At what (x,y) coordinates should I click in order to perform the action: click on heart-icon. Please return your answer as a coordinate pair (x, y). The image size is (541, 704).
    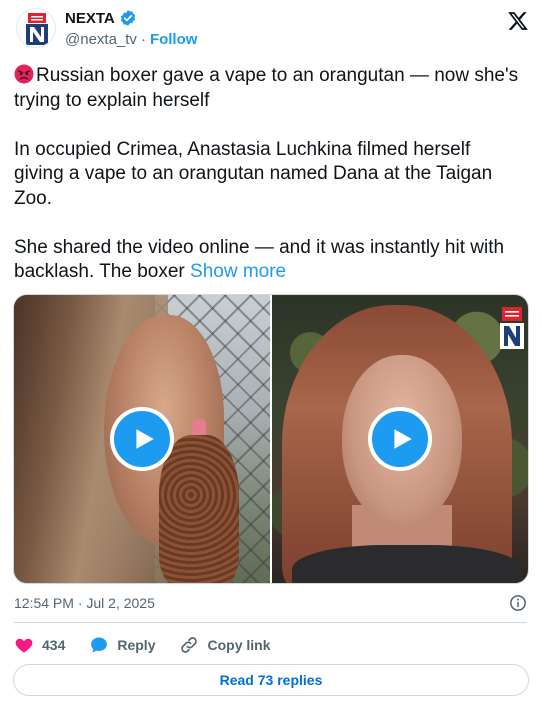
    Looking at the image, I should click on (24, 645).